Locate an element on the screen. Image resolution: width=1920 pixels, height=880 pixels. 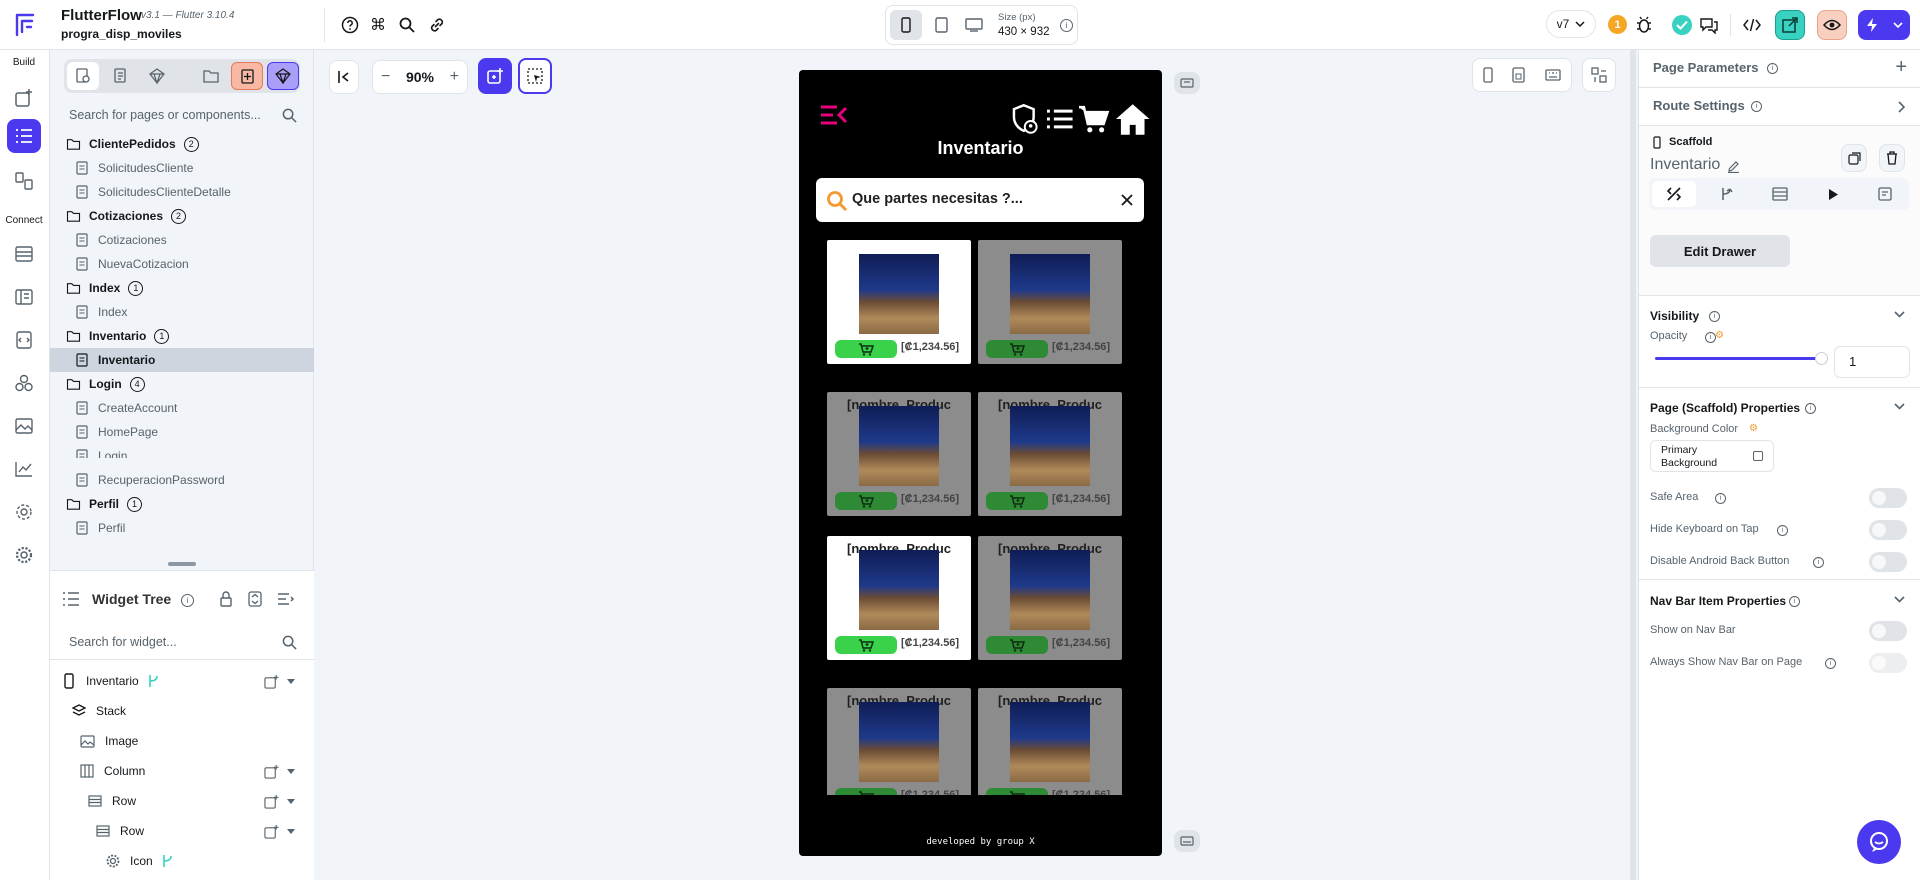
always-nav-toggle is located at coordinates (1888, 663).